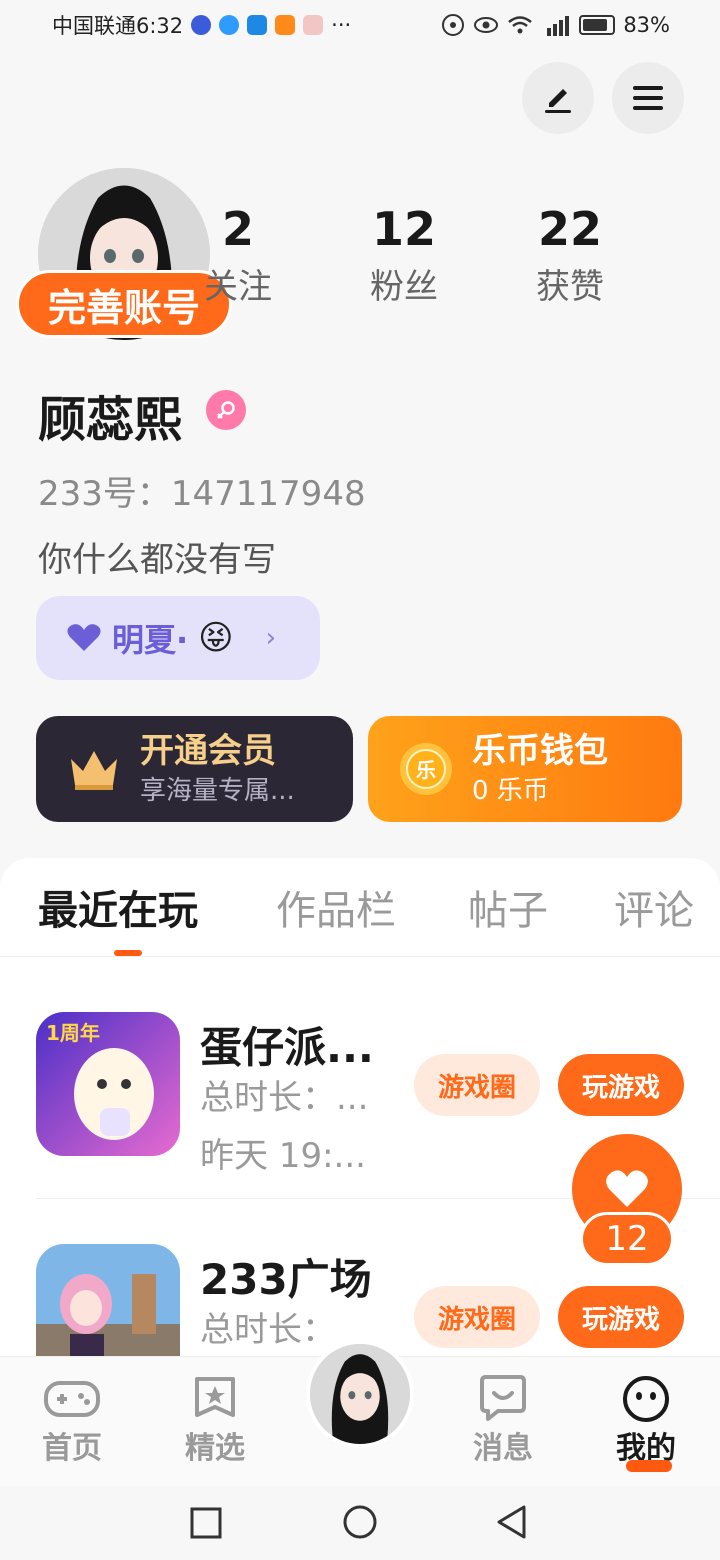 This screenshot has height=1560, width=720. Describe the element at coordinates (150, 640) in the screenshot. I see `tag-text: 明夏·` at that location.